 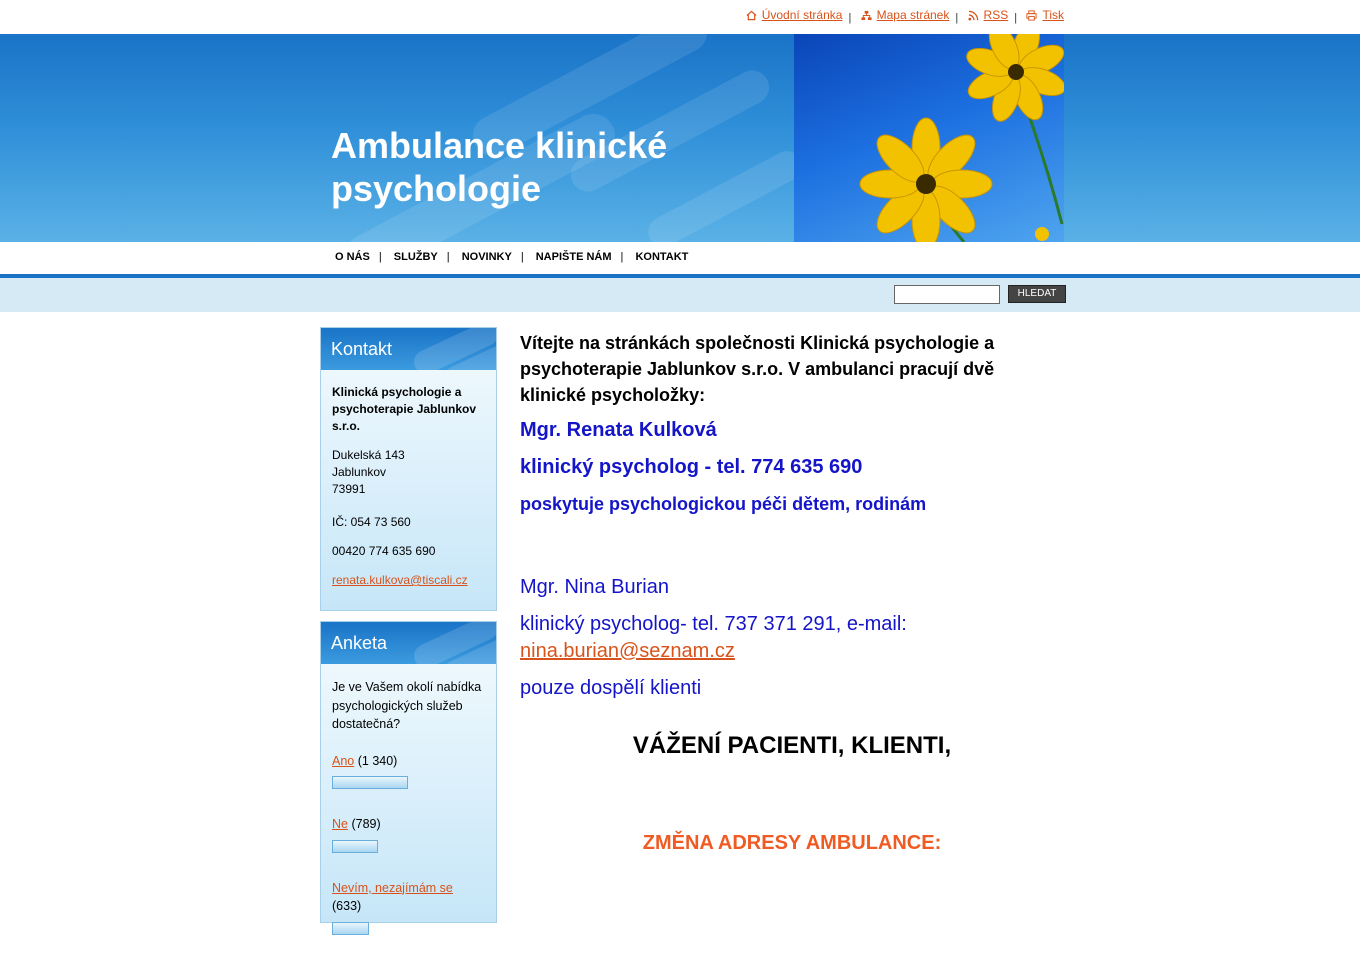 I want to click on poll-option-no: Ne, so click(x=340, y=824).